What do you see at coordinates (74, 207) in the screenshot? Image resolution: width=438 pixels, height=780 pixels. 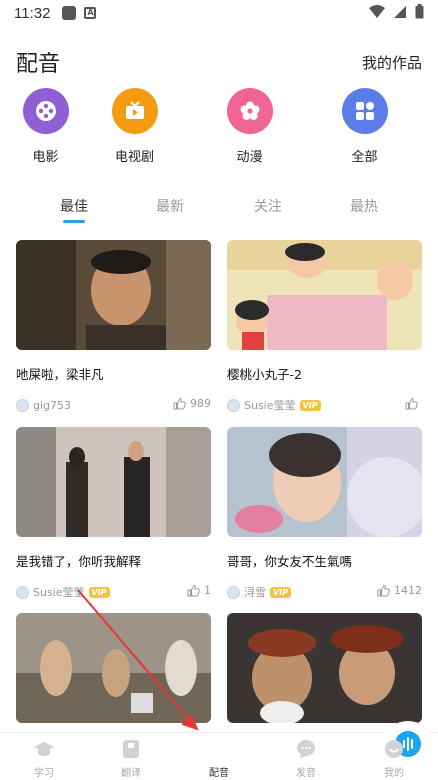 I see `tab-label: 最佳` at bounding box center [74, 207].